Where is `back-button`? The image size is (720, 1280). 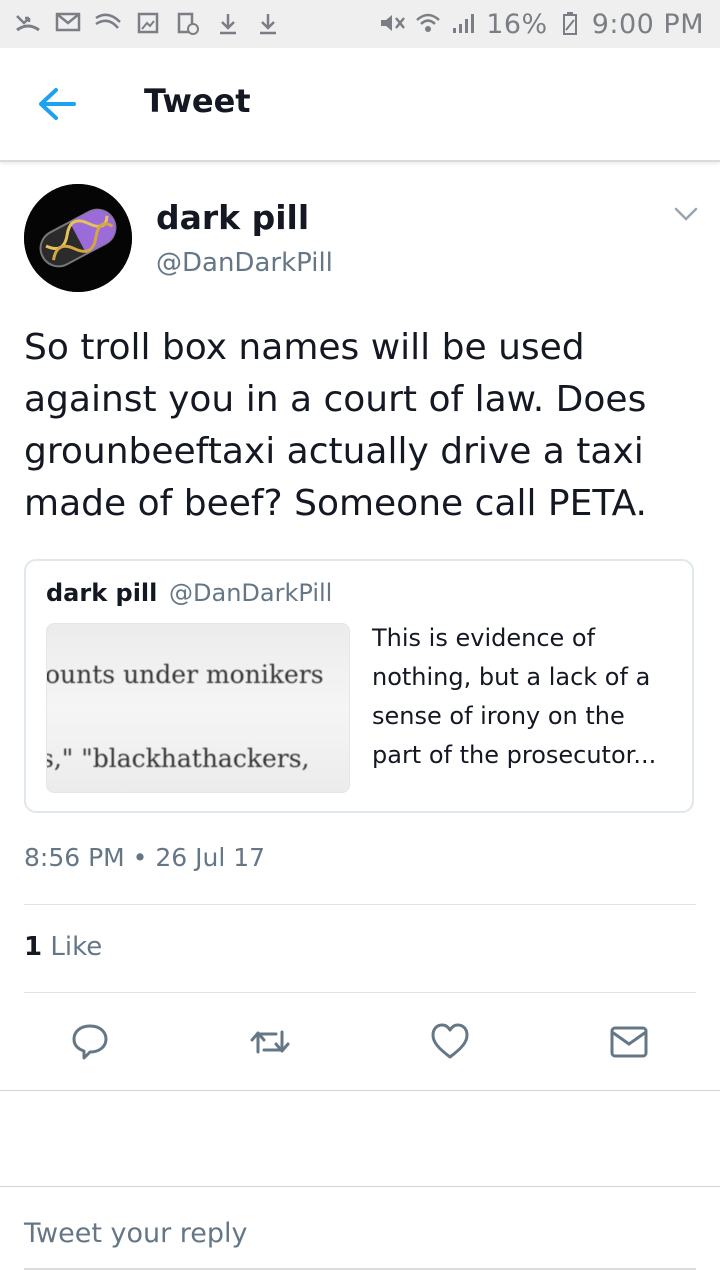
back-button is located at coordinates (57, 104).